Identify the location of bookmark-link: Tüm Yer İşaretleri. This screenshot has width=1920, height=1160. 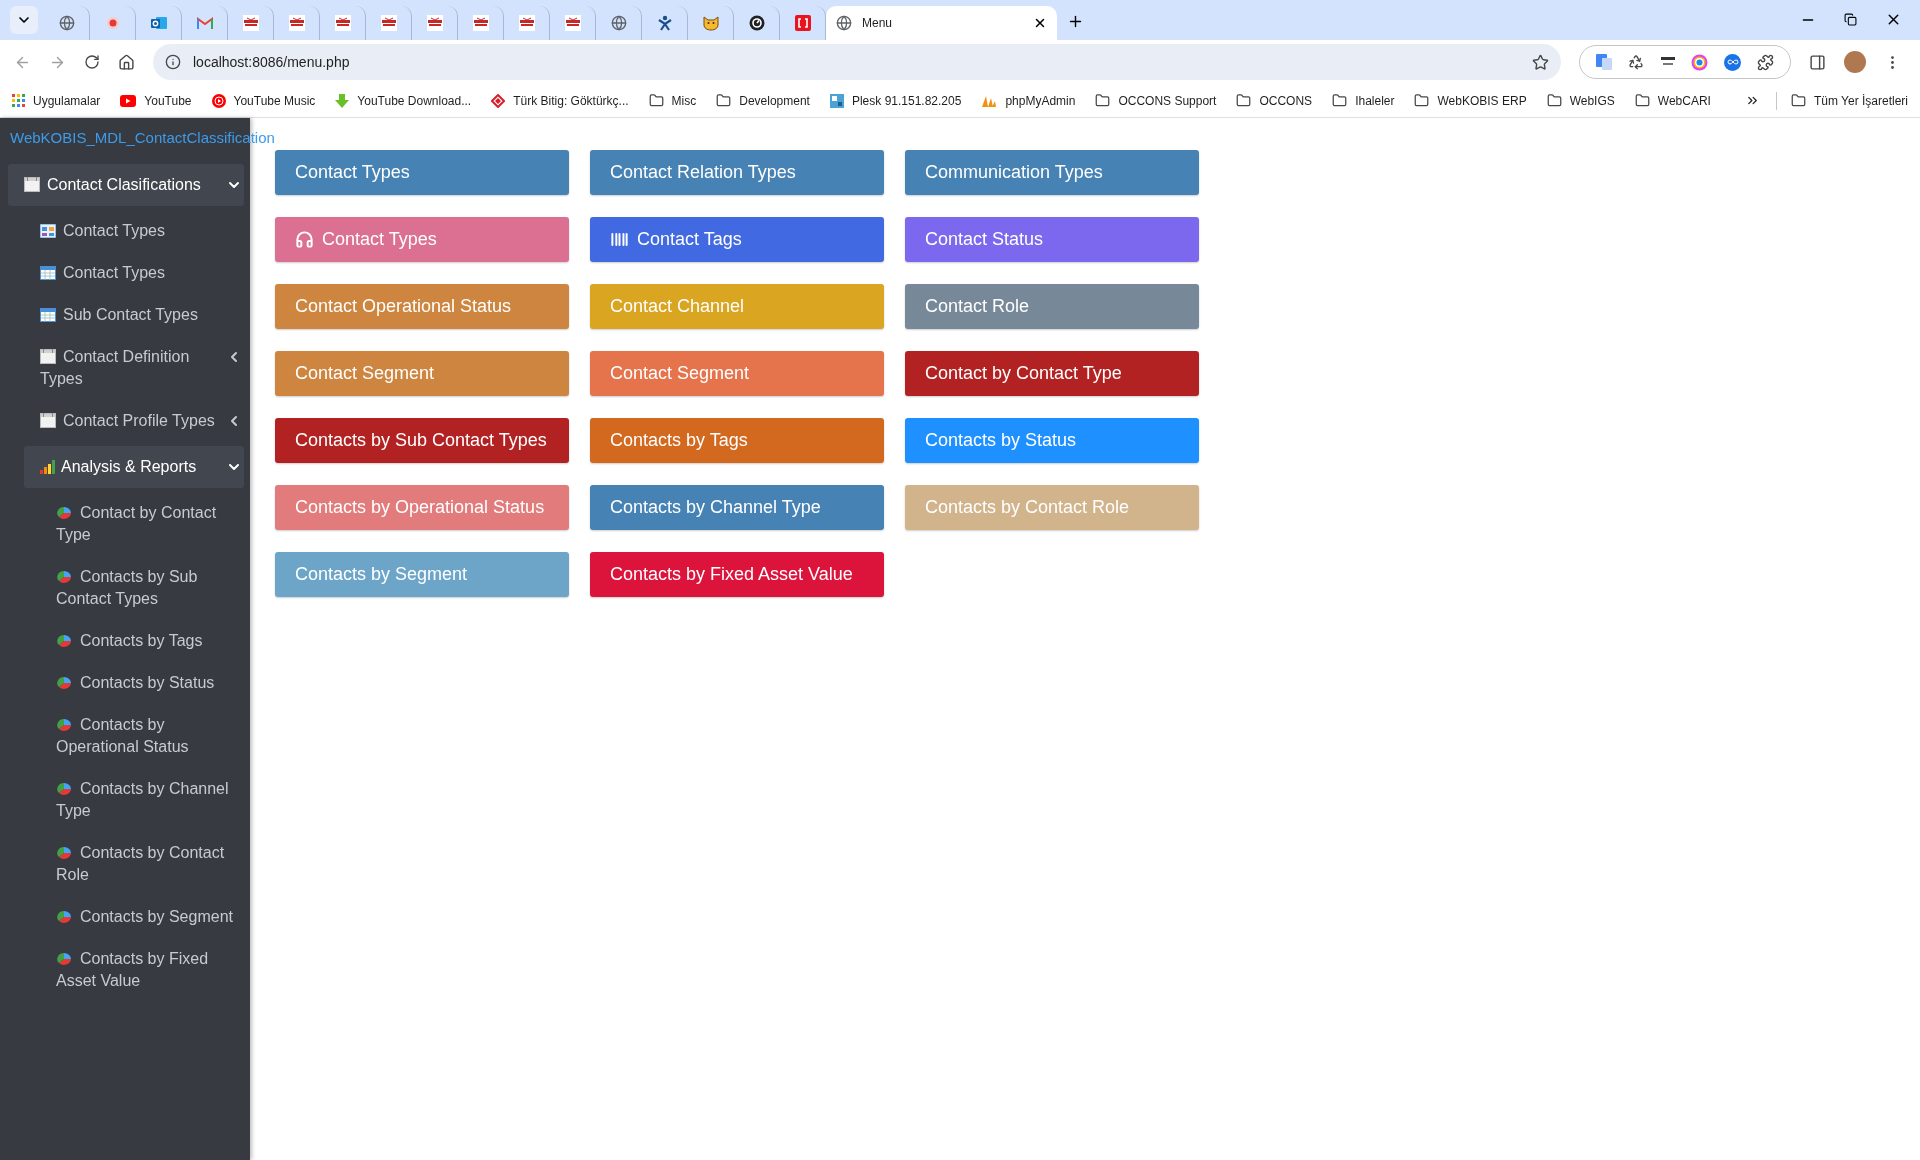
(1849, 100).